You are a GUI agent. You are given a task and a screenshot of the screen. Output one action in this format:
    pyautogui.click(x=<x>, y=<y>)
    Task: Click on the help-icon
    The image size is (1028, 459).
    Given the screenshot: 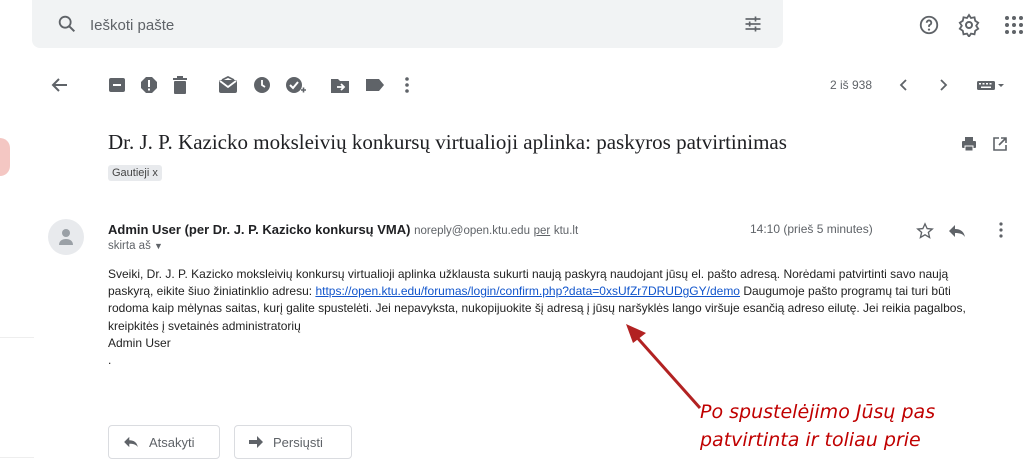 What is the action you would take?
    pyautogui.click(x=929, y=25)
    